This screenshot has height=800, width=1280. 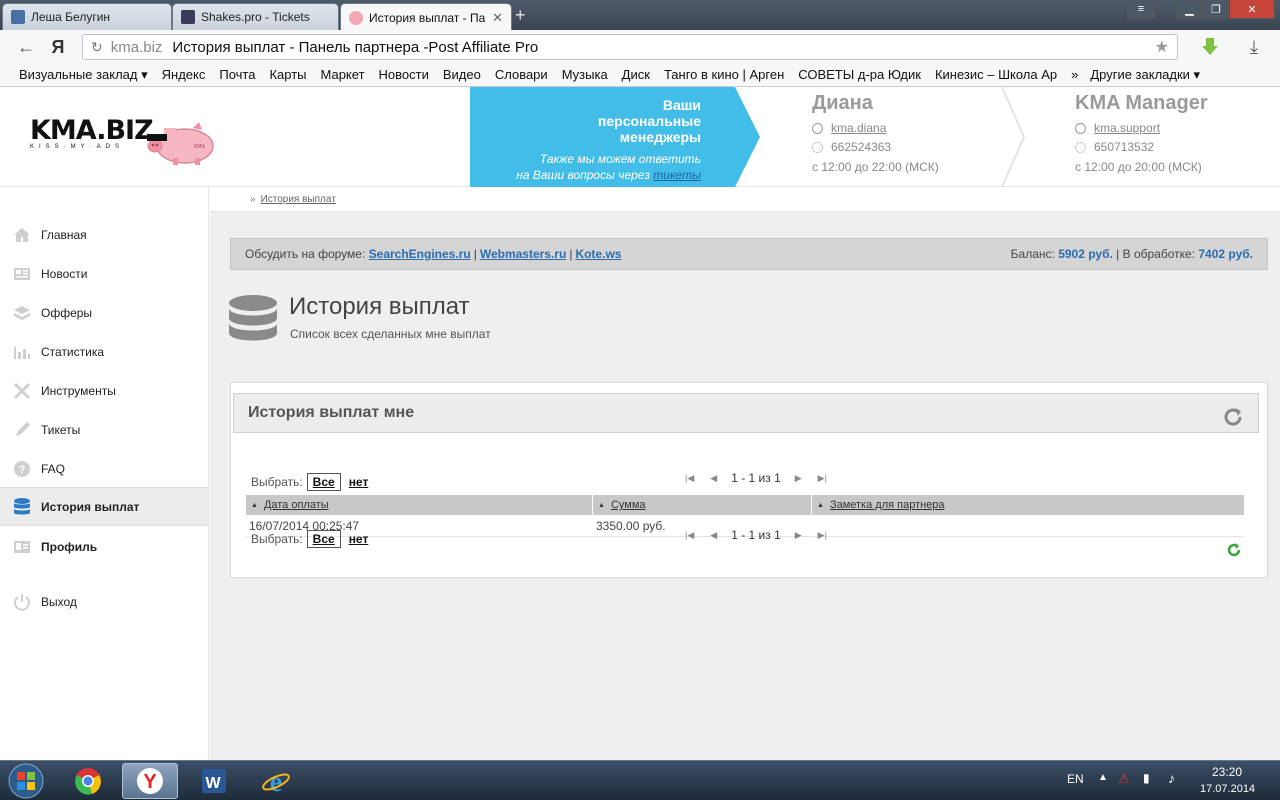 I want to click on minimize-button: ▁, so click(x=1189, y=9).